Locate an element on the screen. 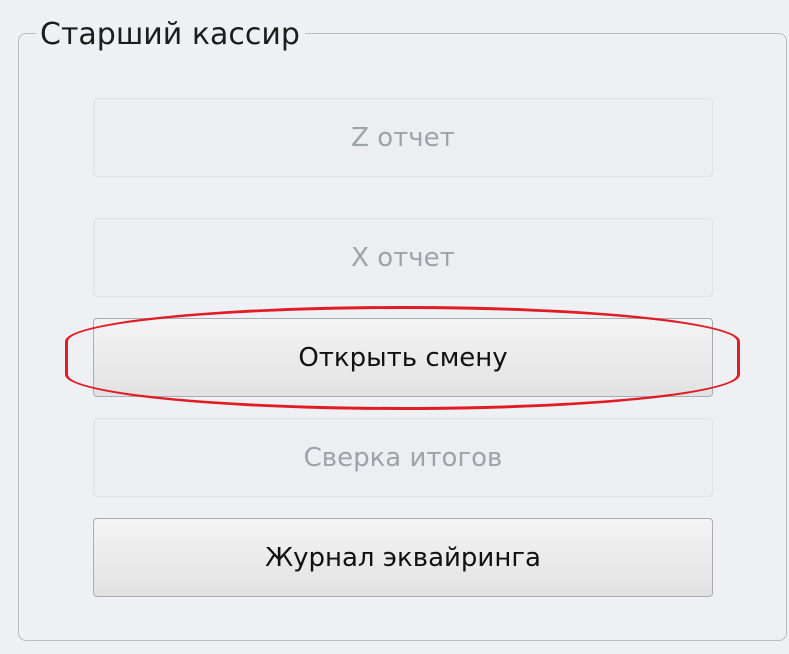  x-report-button: X отчет is located at coordinates (403, 257).